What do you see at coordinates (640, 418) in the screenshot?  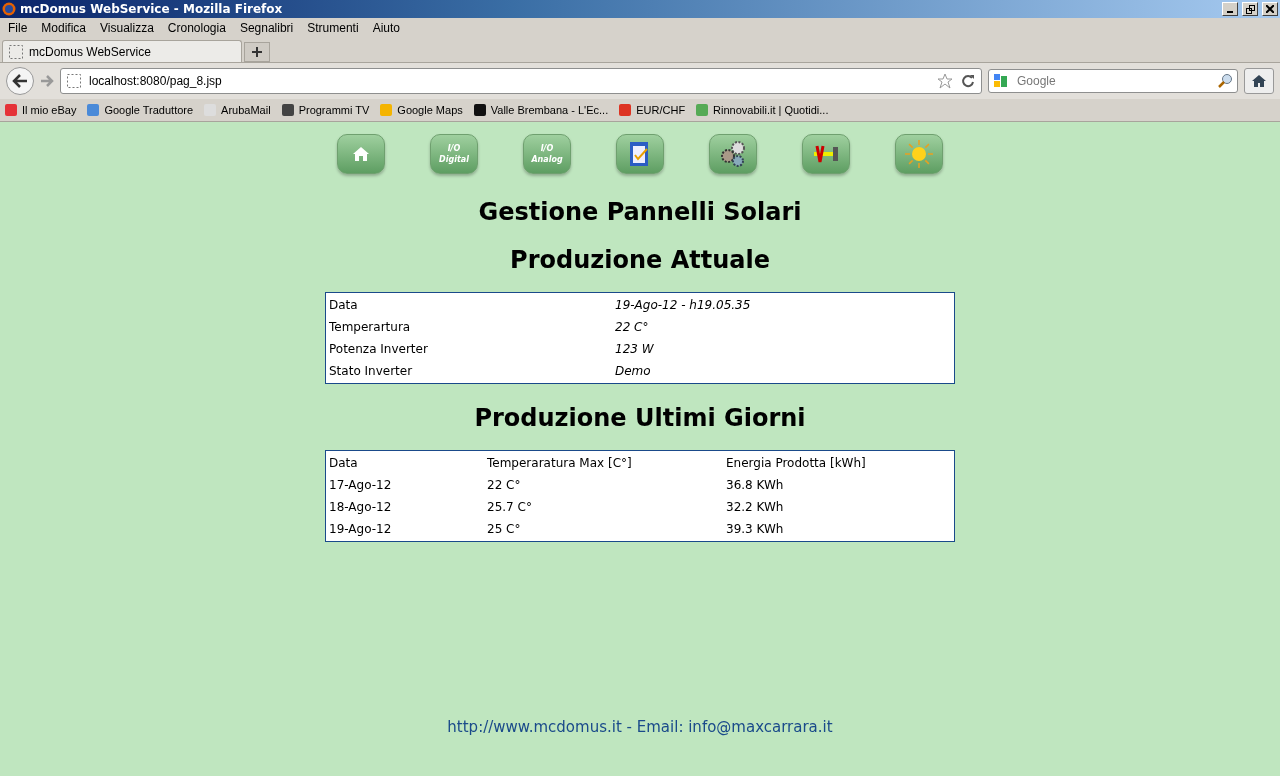 I see `section-heading: Produzione Ultimi Giorni` at bounding box center [640, 418].